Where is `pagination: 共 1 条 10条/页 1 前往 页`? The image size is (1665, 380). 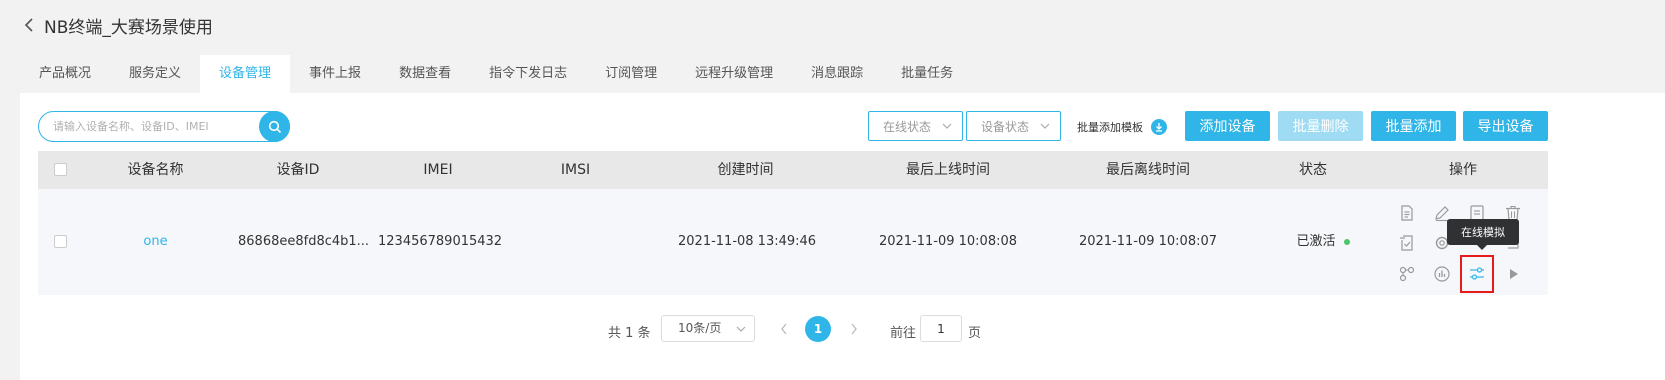 pagination: 共 1 条 10条/页 1 前往 页 is located at coordinates (842, 330).